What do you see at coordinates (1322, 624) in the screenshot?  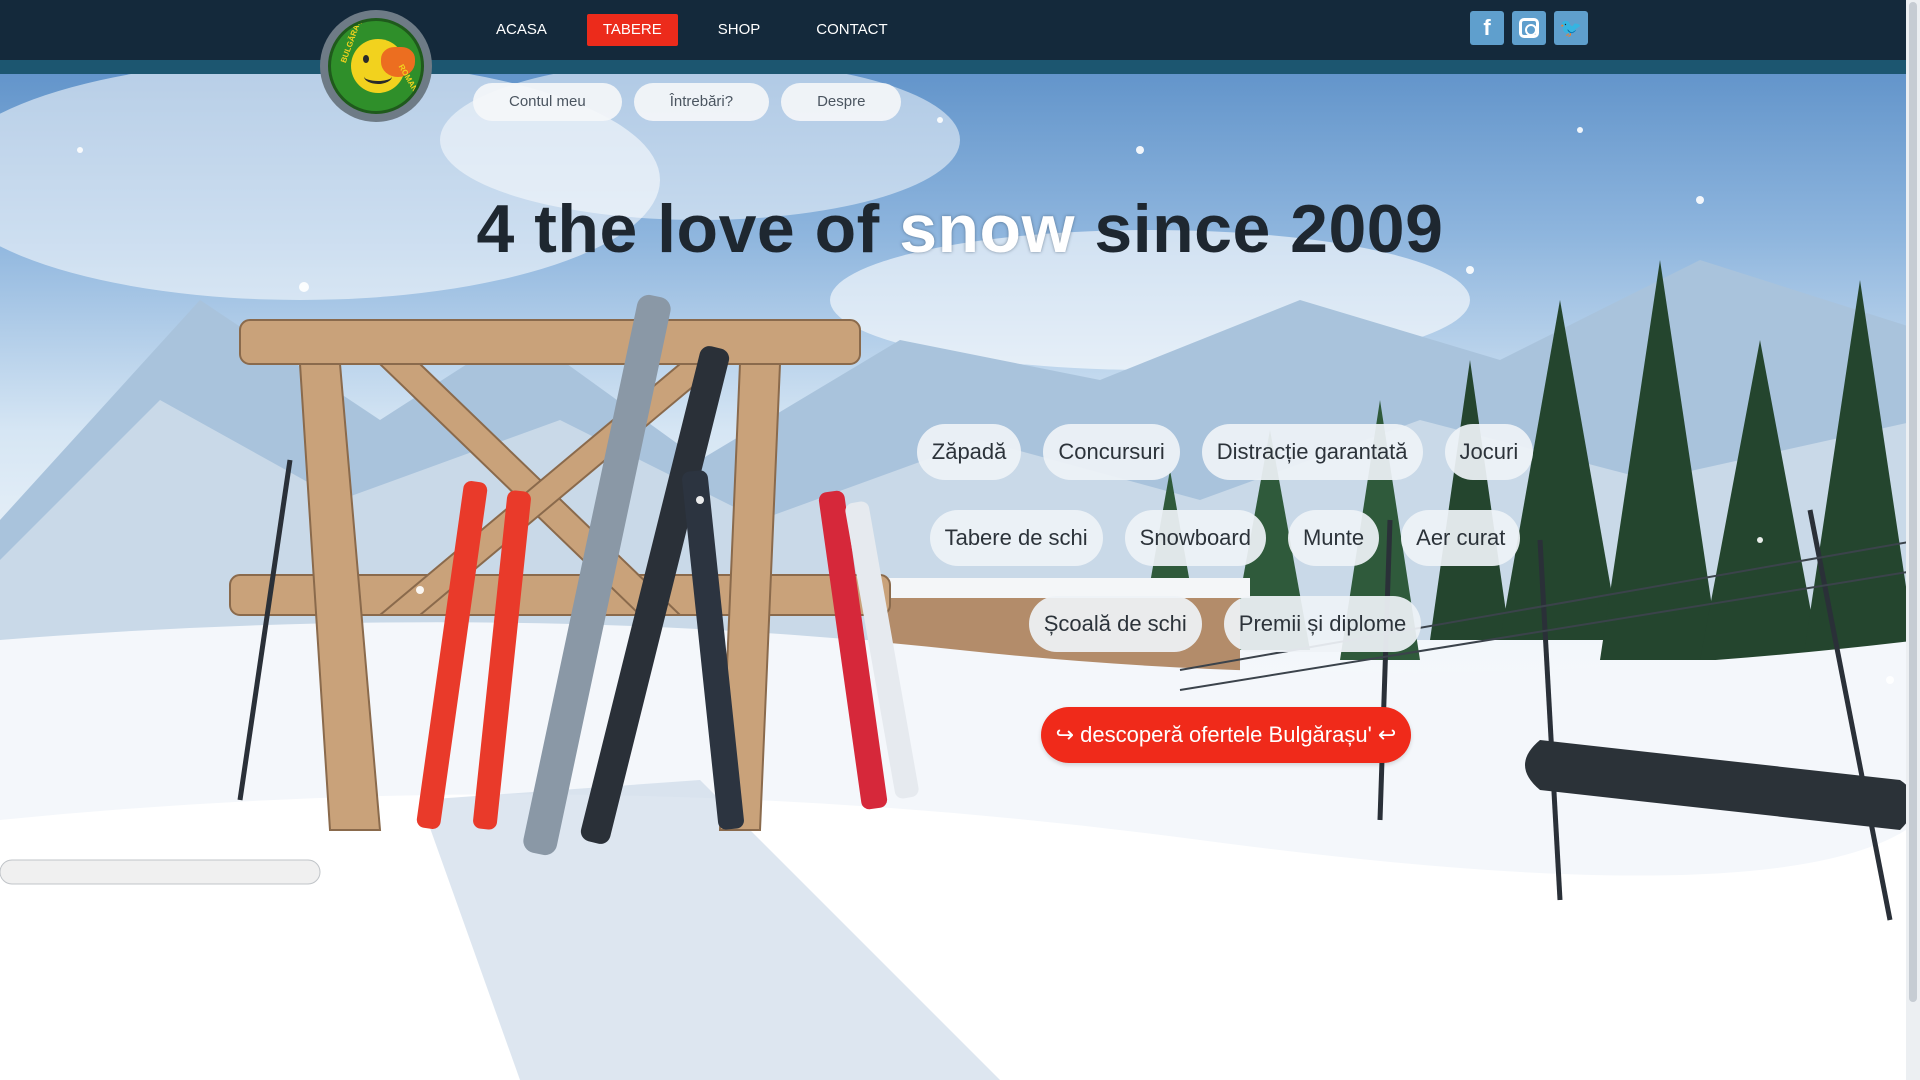 I see `tag-premii-si-diplome: Premii și diplome` at bounding box center [1322, 624].